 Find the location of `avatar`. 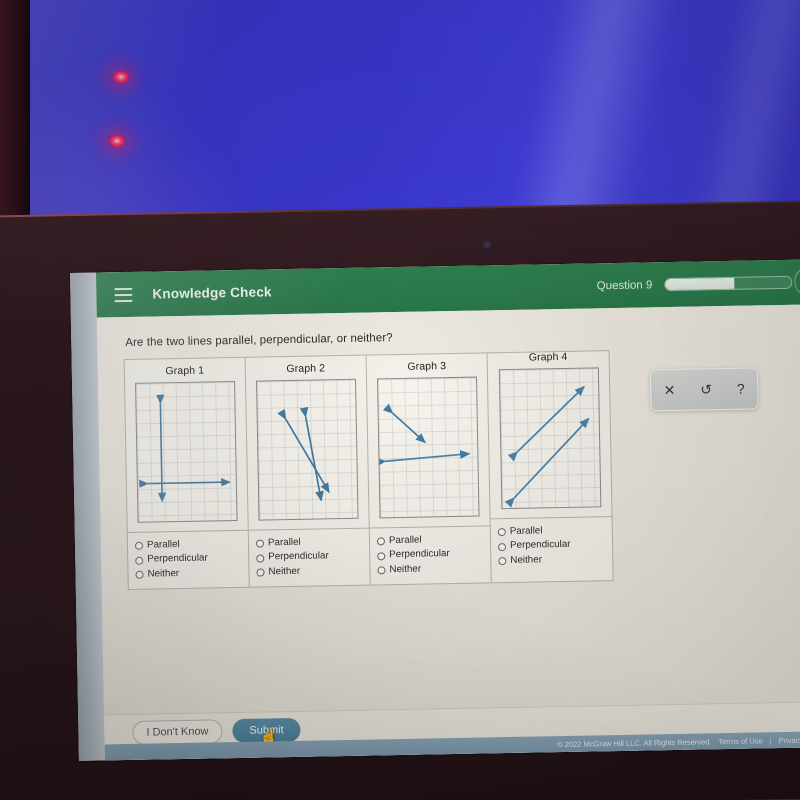

avatar is located at coordinates (797, 281).